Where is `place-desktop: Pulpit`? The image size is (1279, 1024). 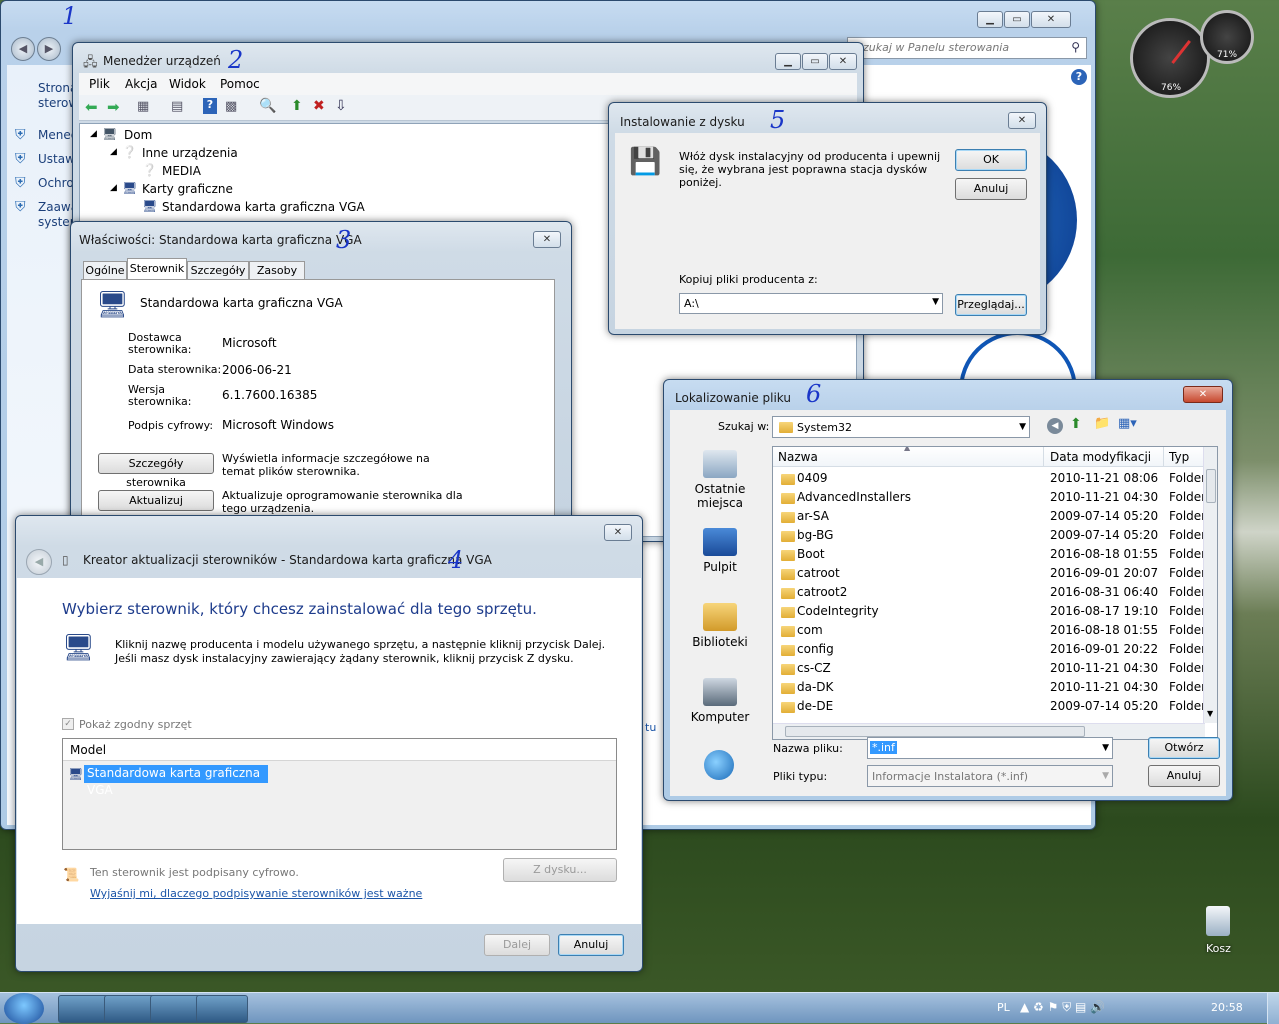 place-desktop: Pulpit is located at coordinates (720, 551).